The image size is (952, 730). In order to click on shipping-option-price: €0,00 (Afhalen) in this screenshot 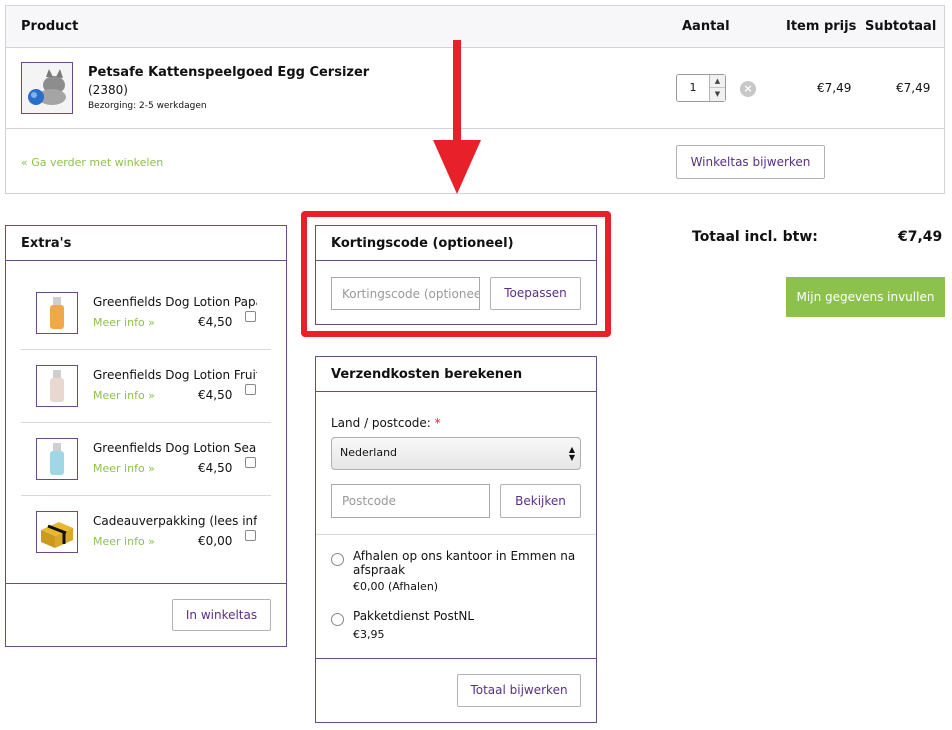, I will do `click(396, 586)`.